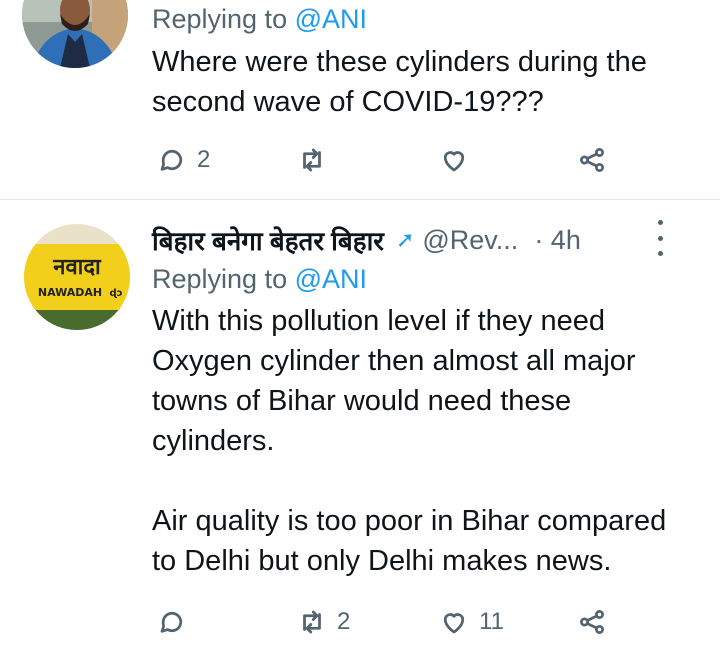  I want to click on like-count: 11, so click(491, 621).